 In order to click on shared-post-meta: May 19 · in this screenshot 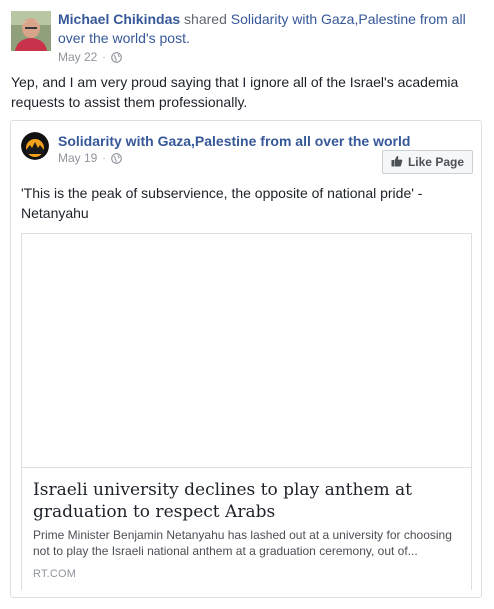, I will do `click(90, 158)`.